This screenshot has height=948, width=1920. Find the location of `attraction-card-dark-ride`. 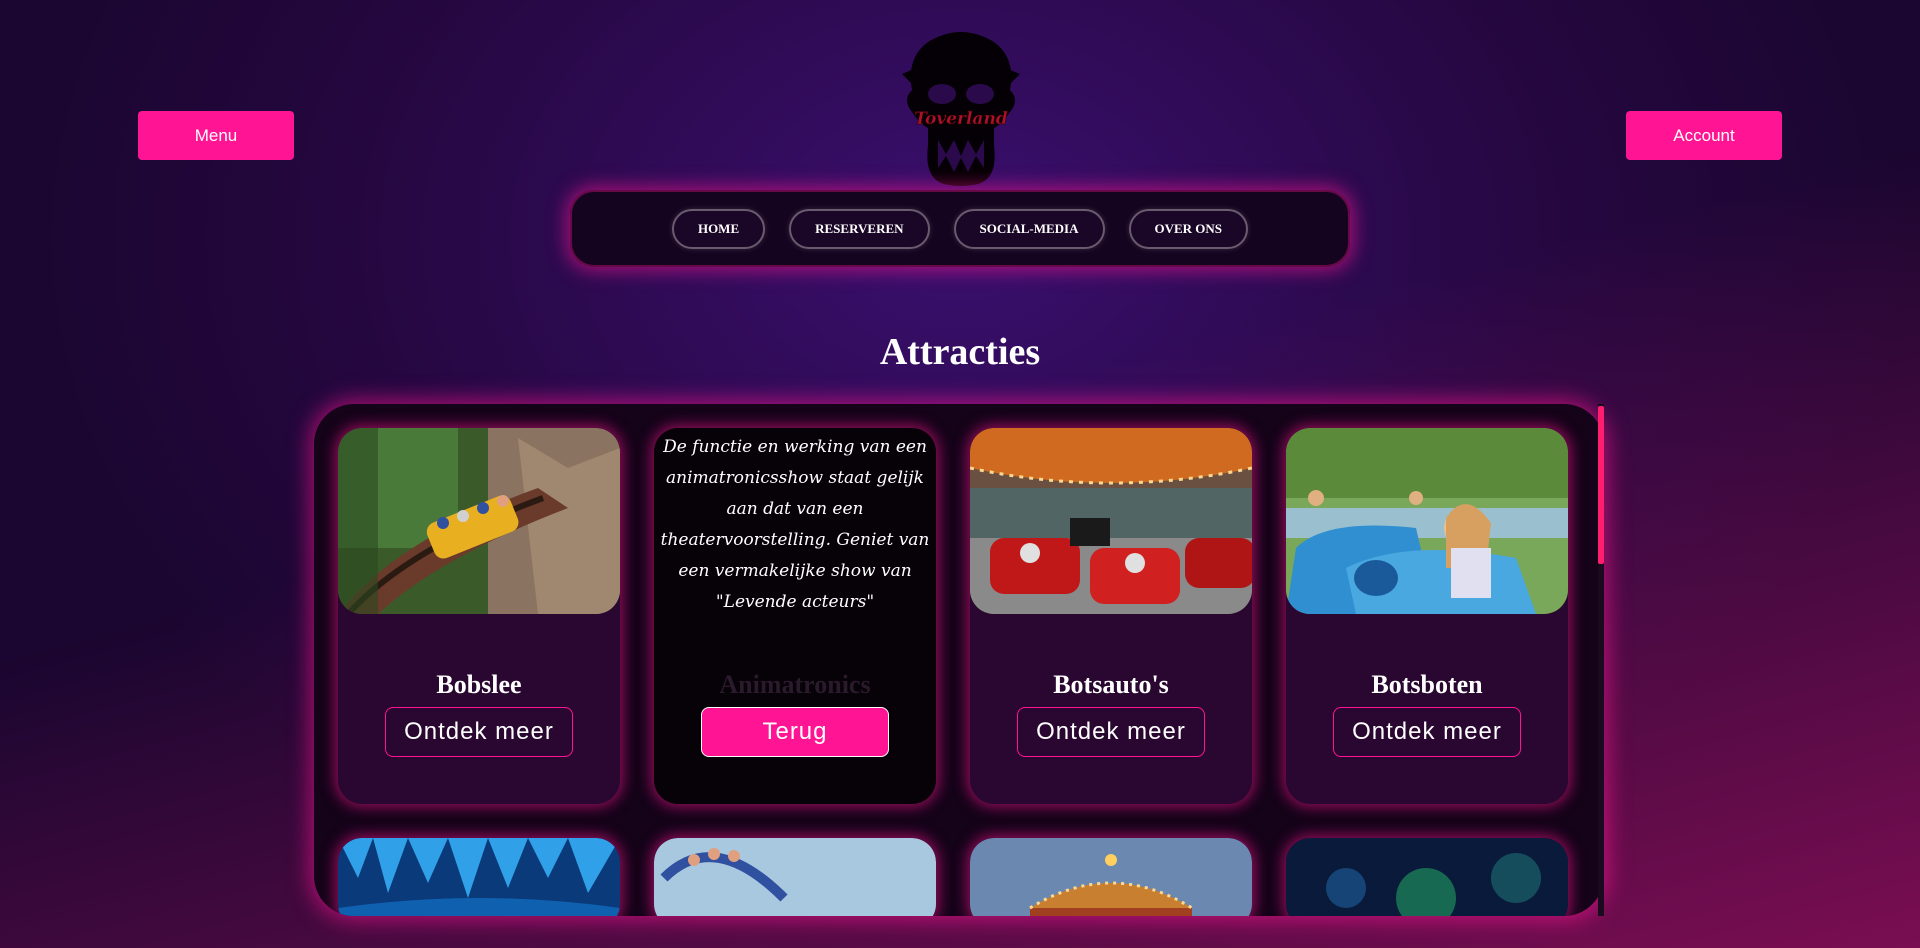

attraction-card-dark-ride is located at coordinates (1427, 877).